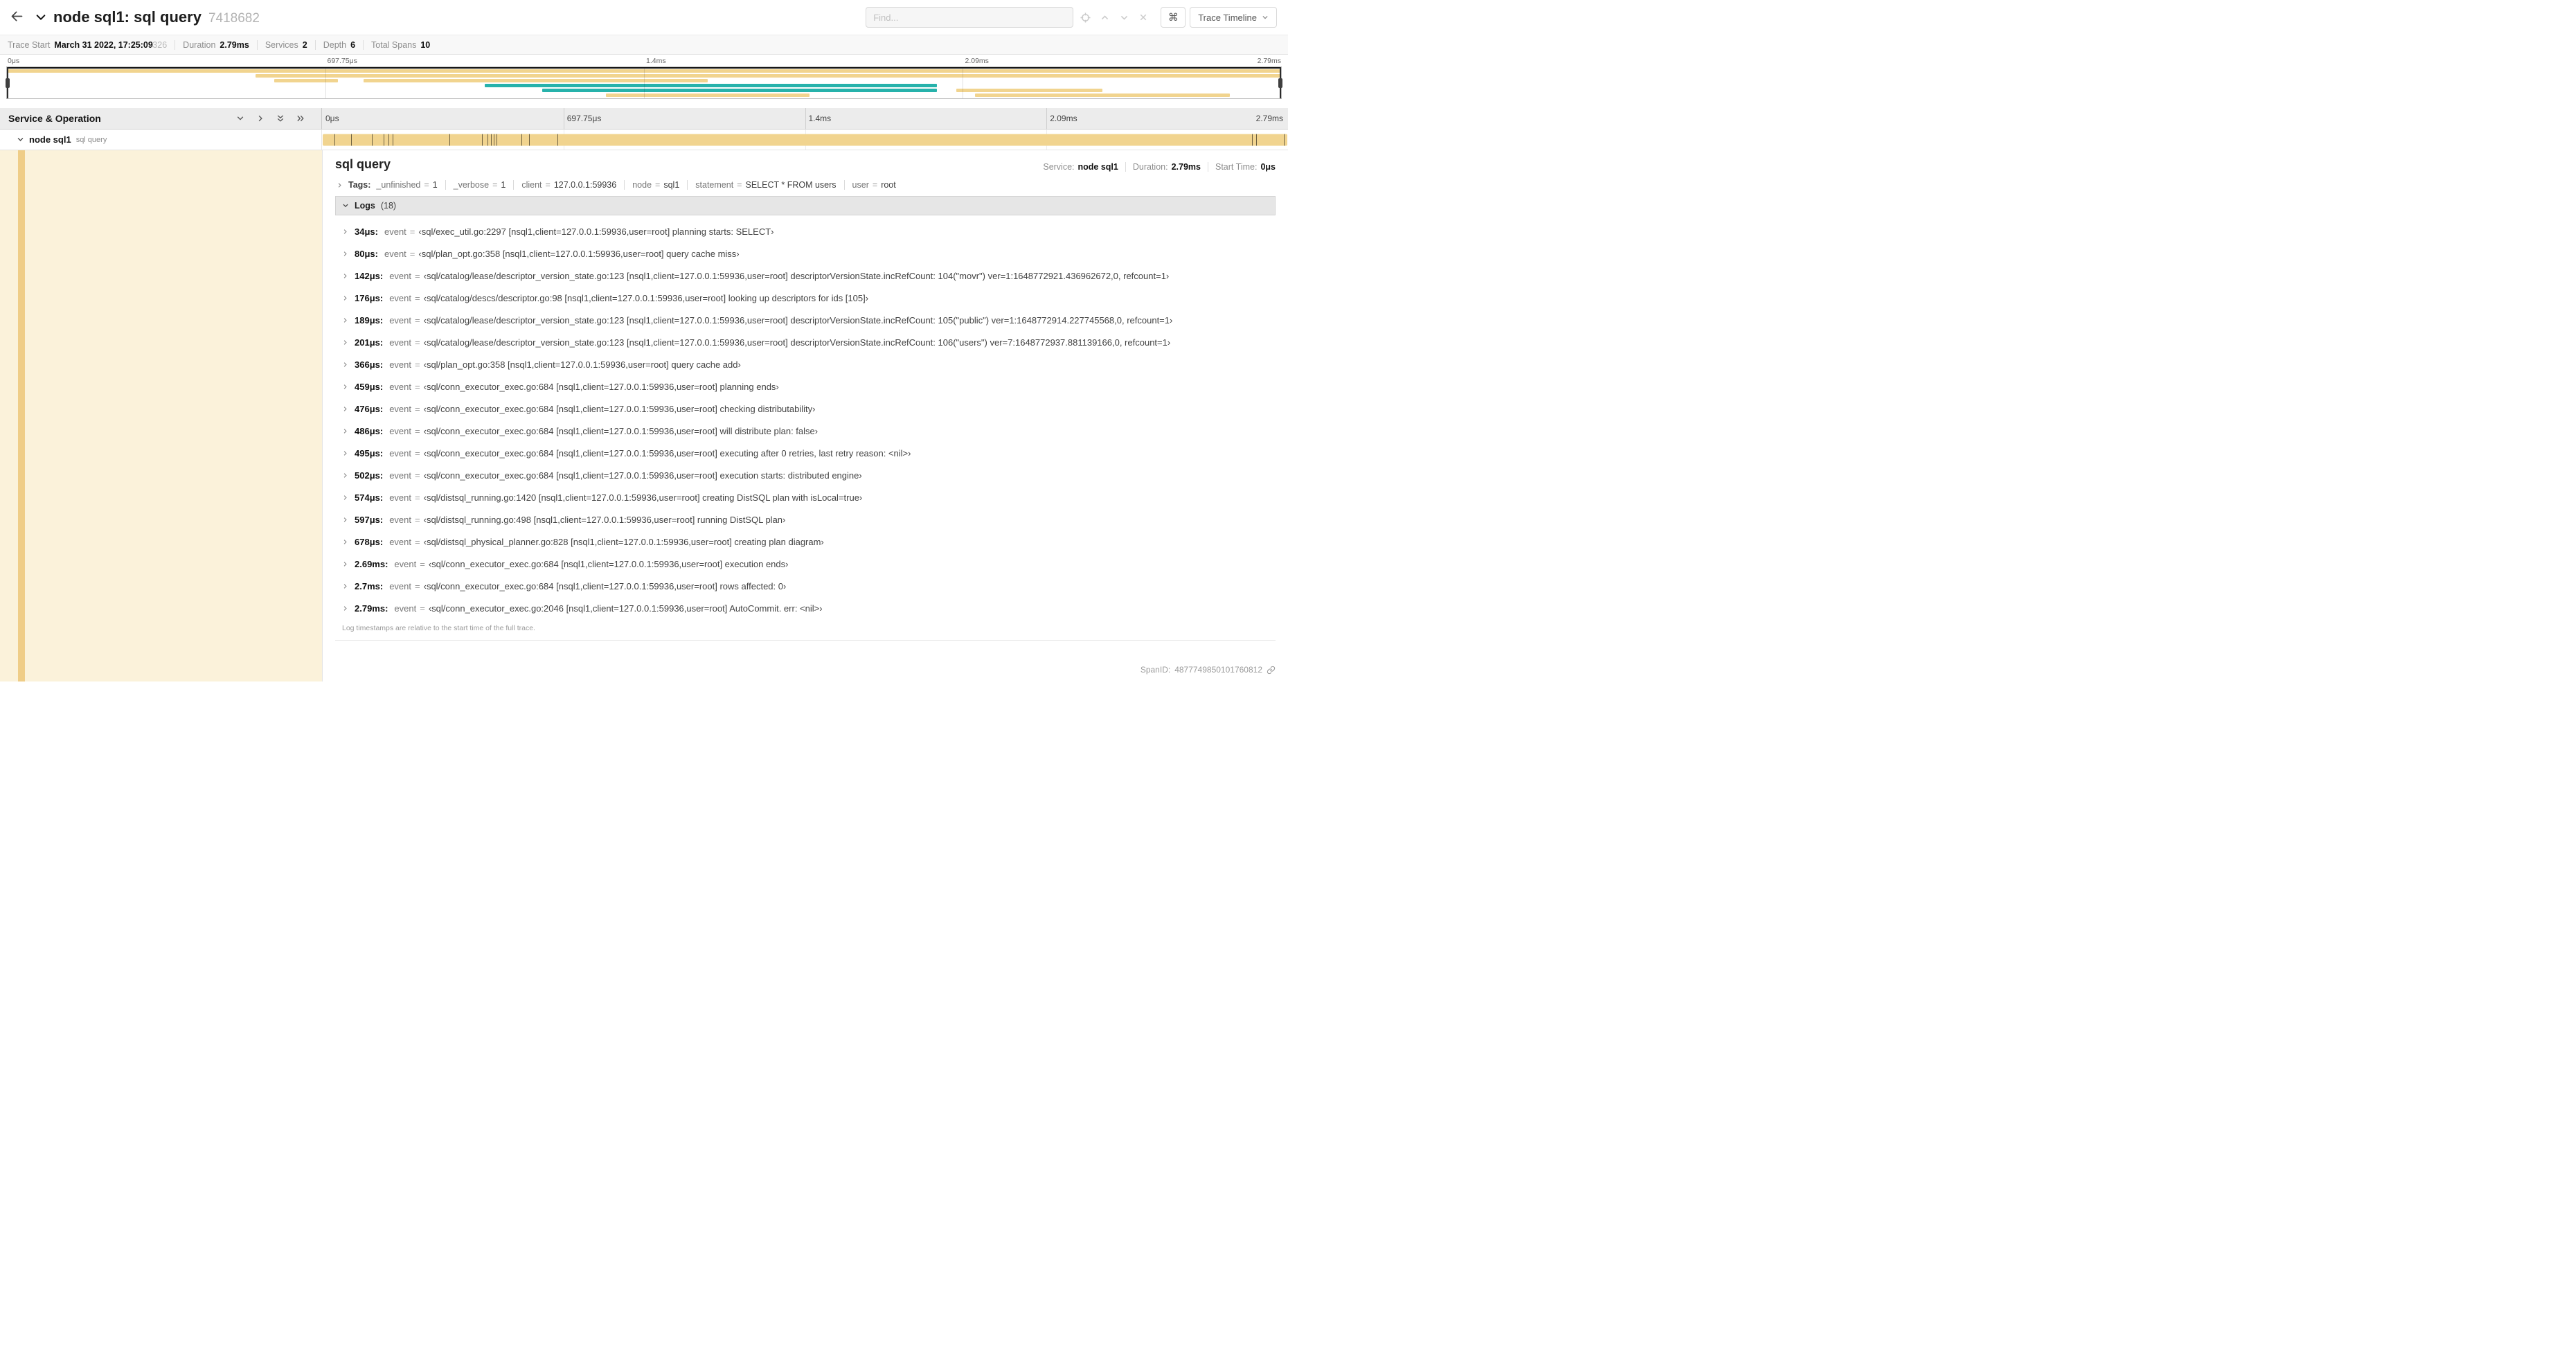 Image resolution: width=2576 pixels, height=1363 pixels. Describe the element at coordinates (91, 139) in the screenshot. I see `span-operation-name: sql query` at that location.